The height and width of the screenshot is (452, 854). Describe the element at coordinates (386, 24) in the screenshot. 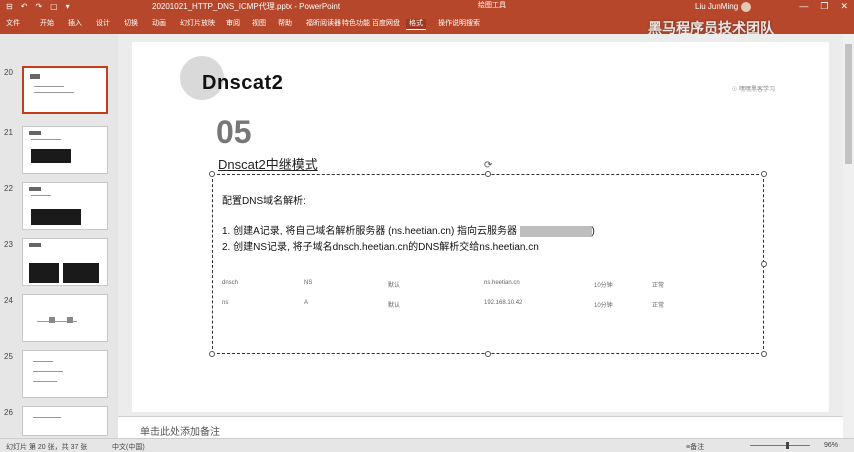

I see `tab-baidu: 百度网盘` at that location.